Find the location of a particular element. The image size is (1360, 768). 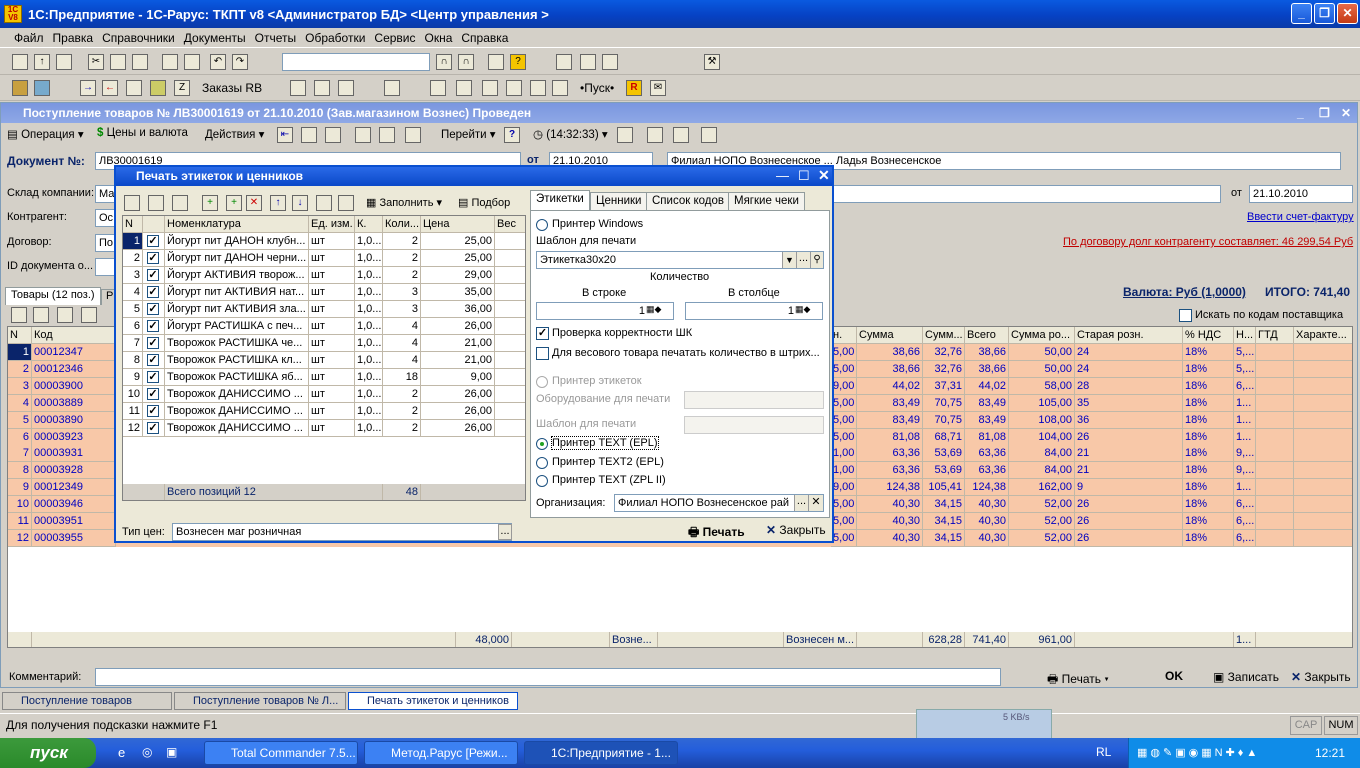

cell-sr: 58,00 is located at coordinates (1042, 386).